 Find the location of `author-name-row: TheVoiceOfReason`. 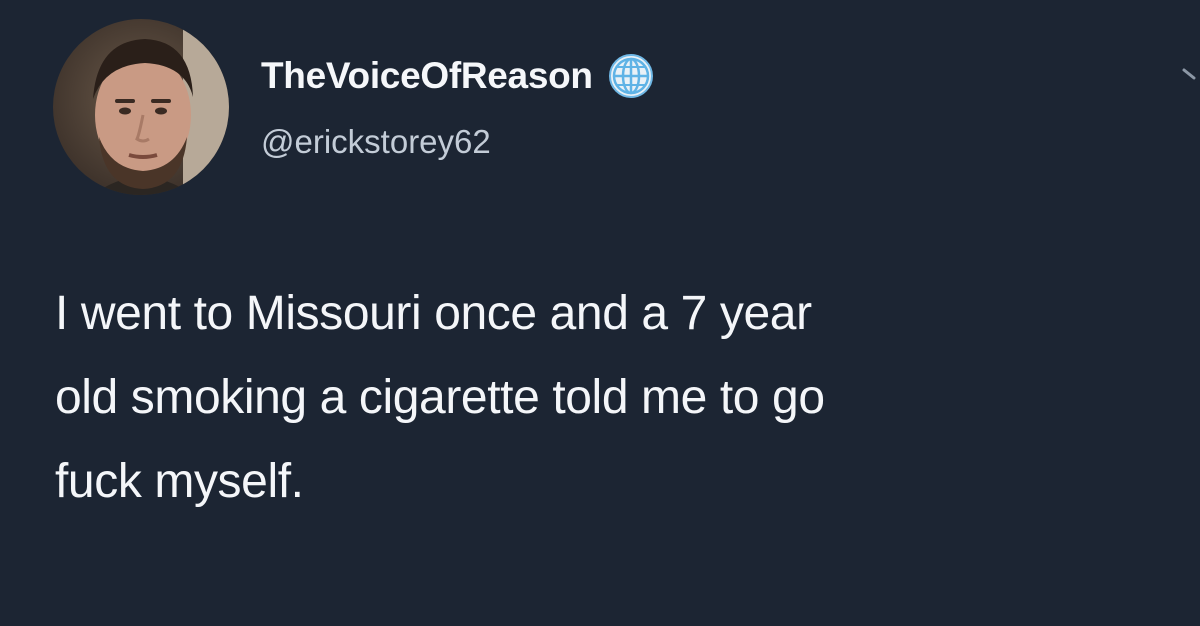

author-name-row: TheVoiceOfReason is located at coordinates (457, 76).